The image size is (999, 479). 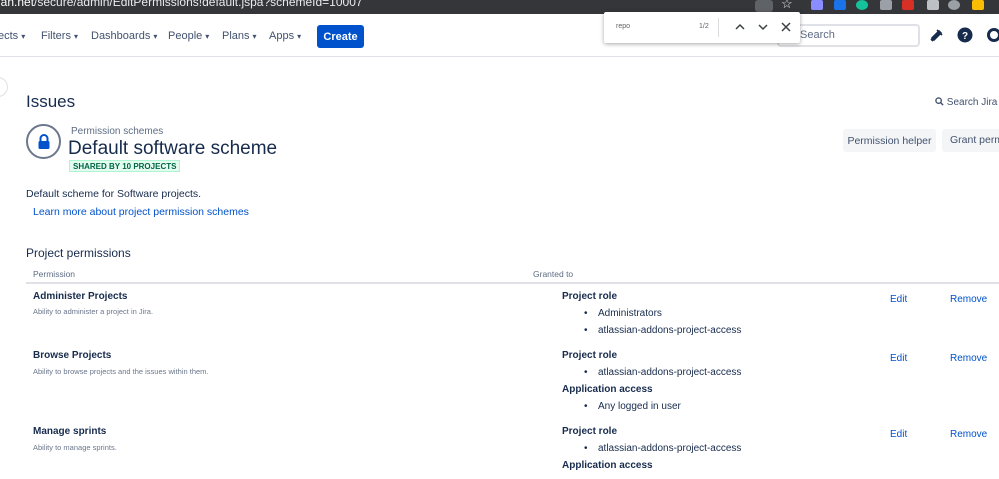 I want to click on grant-item: Any logged in user, so click(x=632, y=406).